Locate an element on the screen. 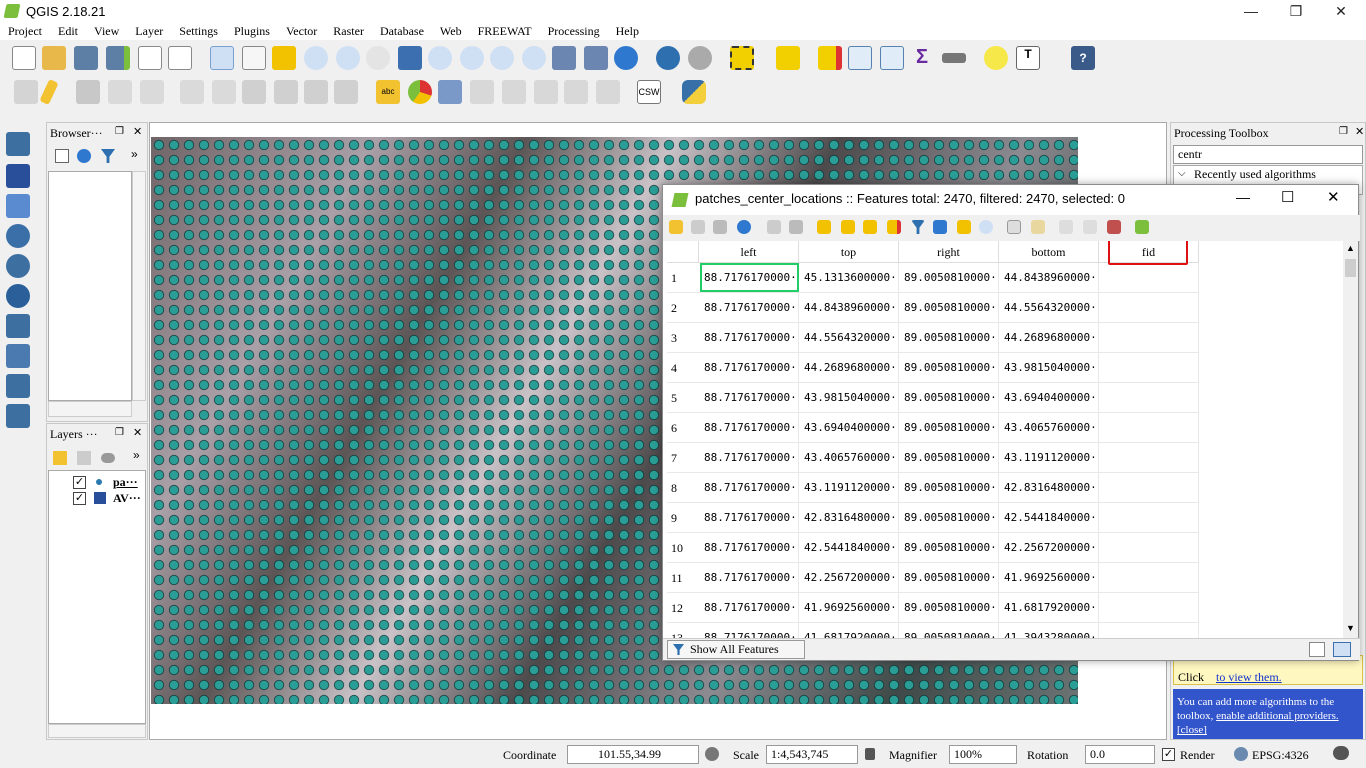 The width and height of the screenshot is (1366, 768). zoom-selection-icon is located at coordinates (440, 58).